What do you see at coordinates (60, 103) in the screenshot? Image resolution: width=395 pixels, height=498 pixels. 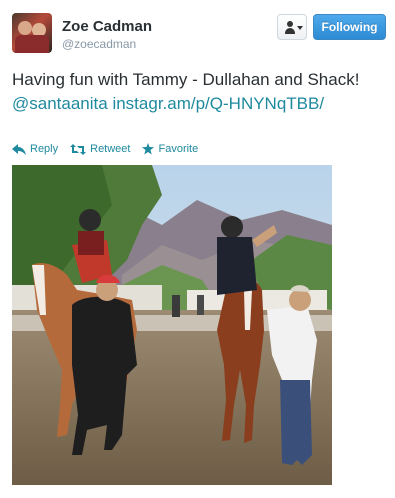 I see `mention-link: @santaanita` at bounding box center [60, 103].